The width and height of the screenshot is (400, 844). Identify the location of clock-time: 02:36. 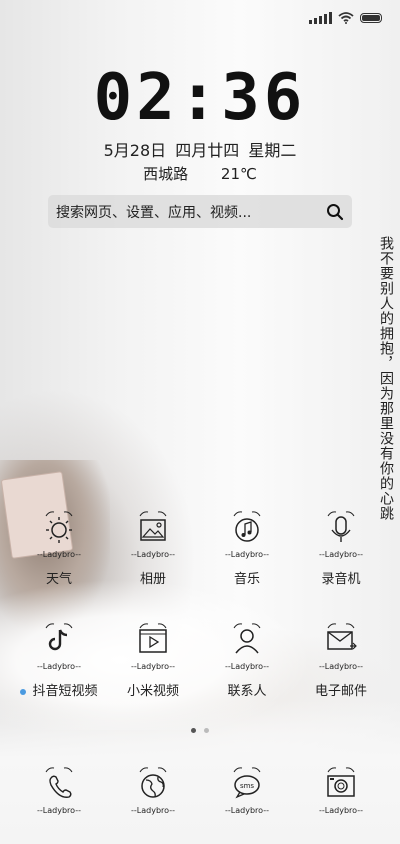
(200, 98).